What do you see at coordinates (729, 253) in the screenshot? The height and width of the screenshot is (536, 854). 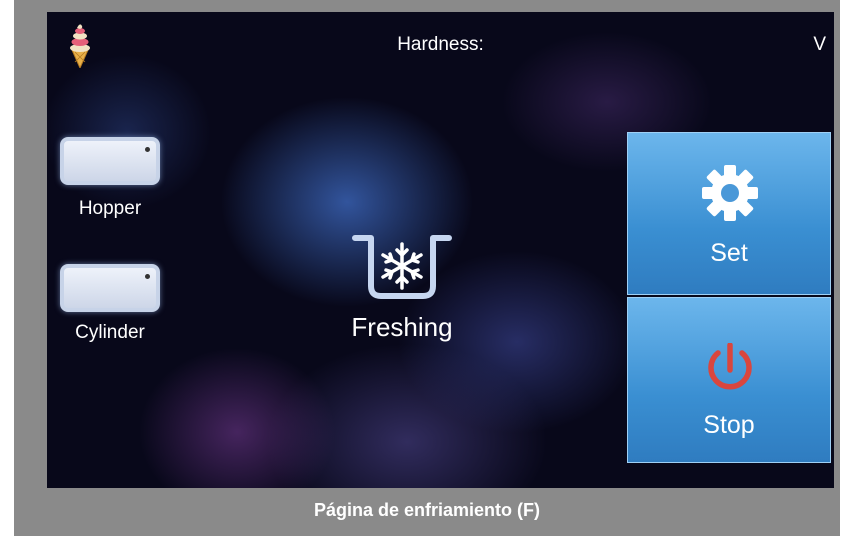 I see `set-button-label: Set` at bounding box center [729, 253].